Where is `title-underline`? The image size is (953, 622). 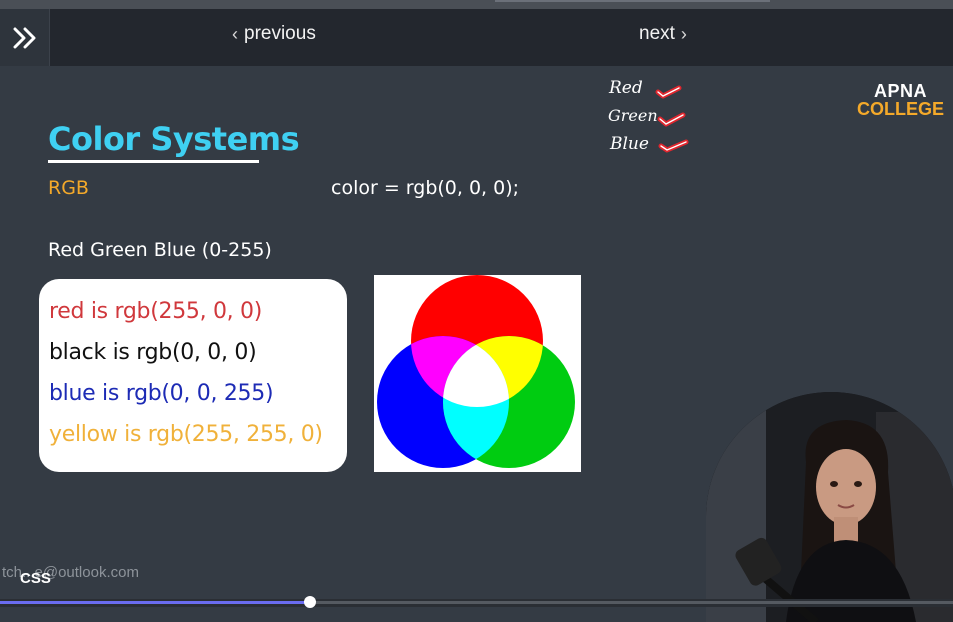 title-underline is located at coordinates (153, 161).